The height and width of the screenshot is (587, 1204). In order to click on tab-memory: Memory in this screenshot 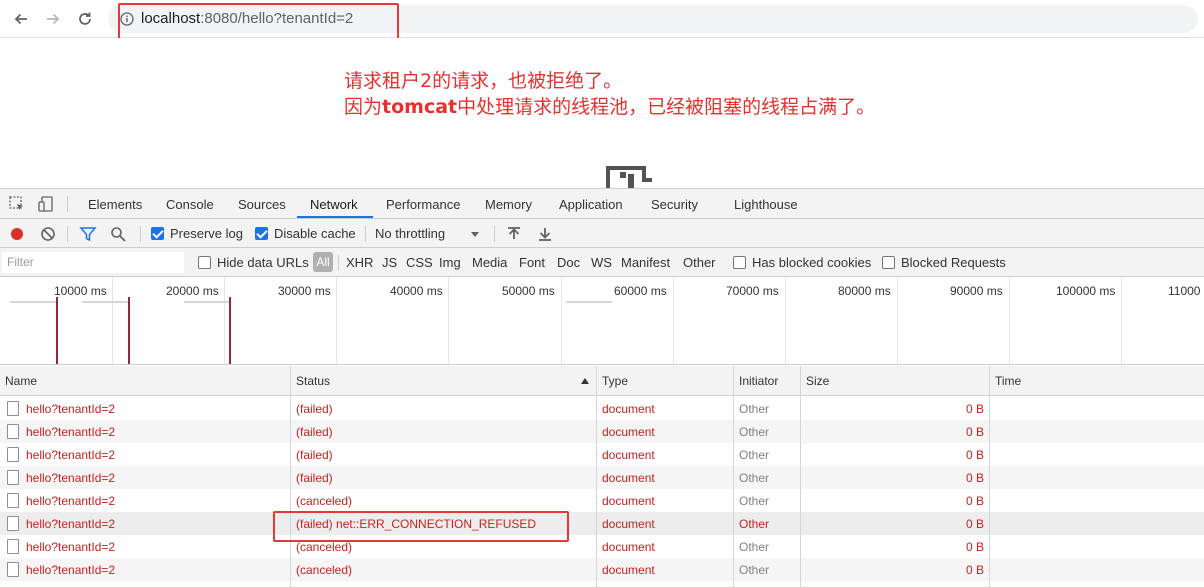, I will do `click(508, 204)`.